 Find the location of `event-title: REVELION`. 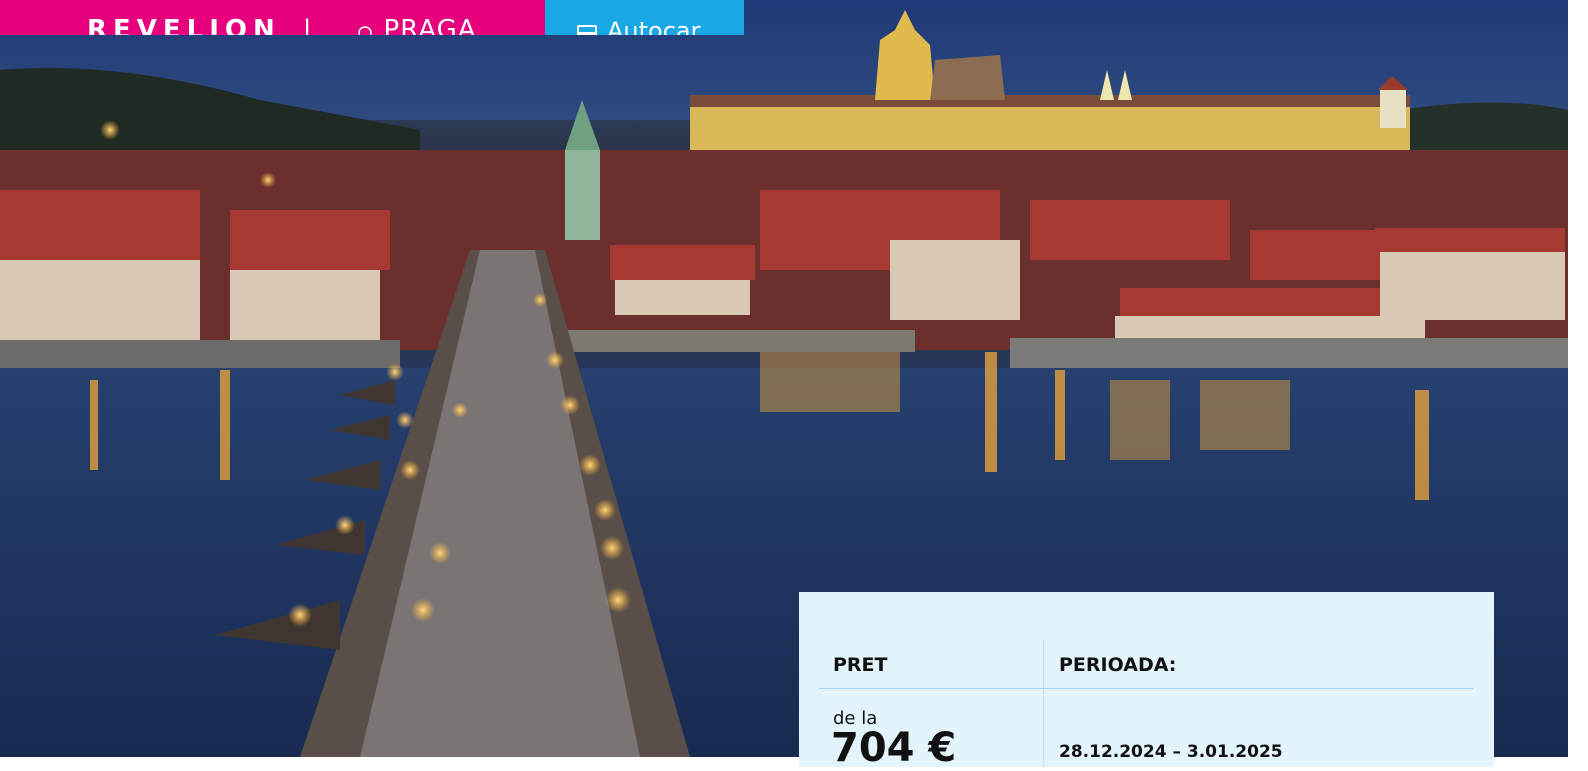

event-title: REVELION is located at coordinates (184, 25).